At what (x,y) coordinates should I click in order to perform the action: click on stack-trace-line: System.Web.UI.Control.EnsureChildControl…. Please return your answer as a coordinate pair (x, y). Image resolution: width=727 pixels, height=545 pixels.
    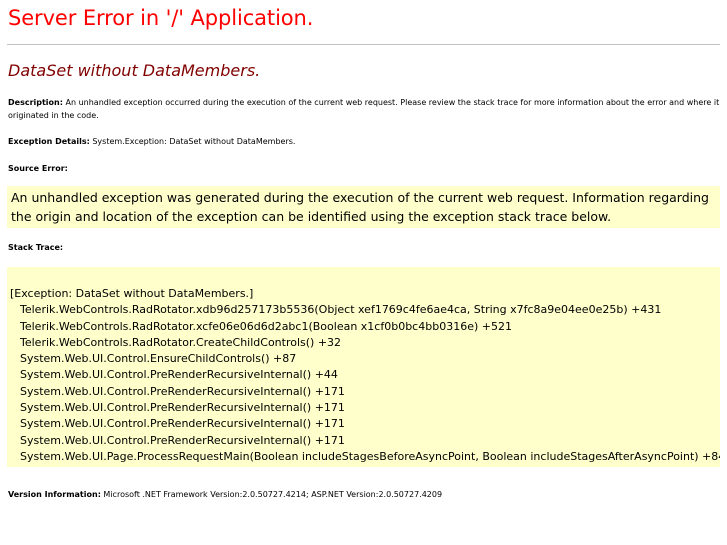
    Looking at the image, I should click on (158, 359).